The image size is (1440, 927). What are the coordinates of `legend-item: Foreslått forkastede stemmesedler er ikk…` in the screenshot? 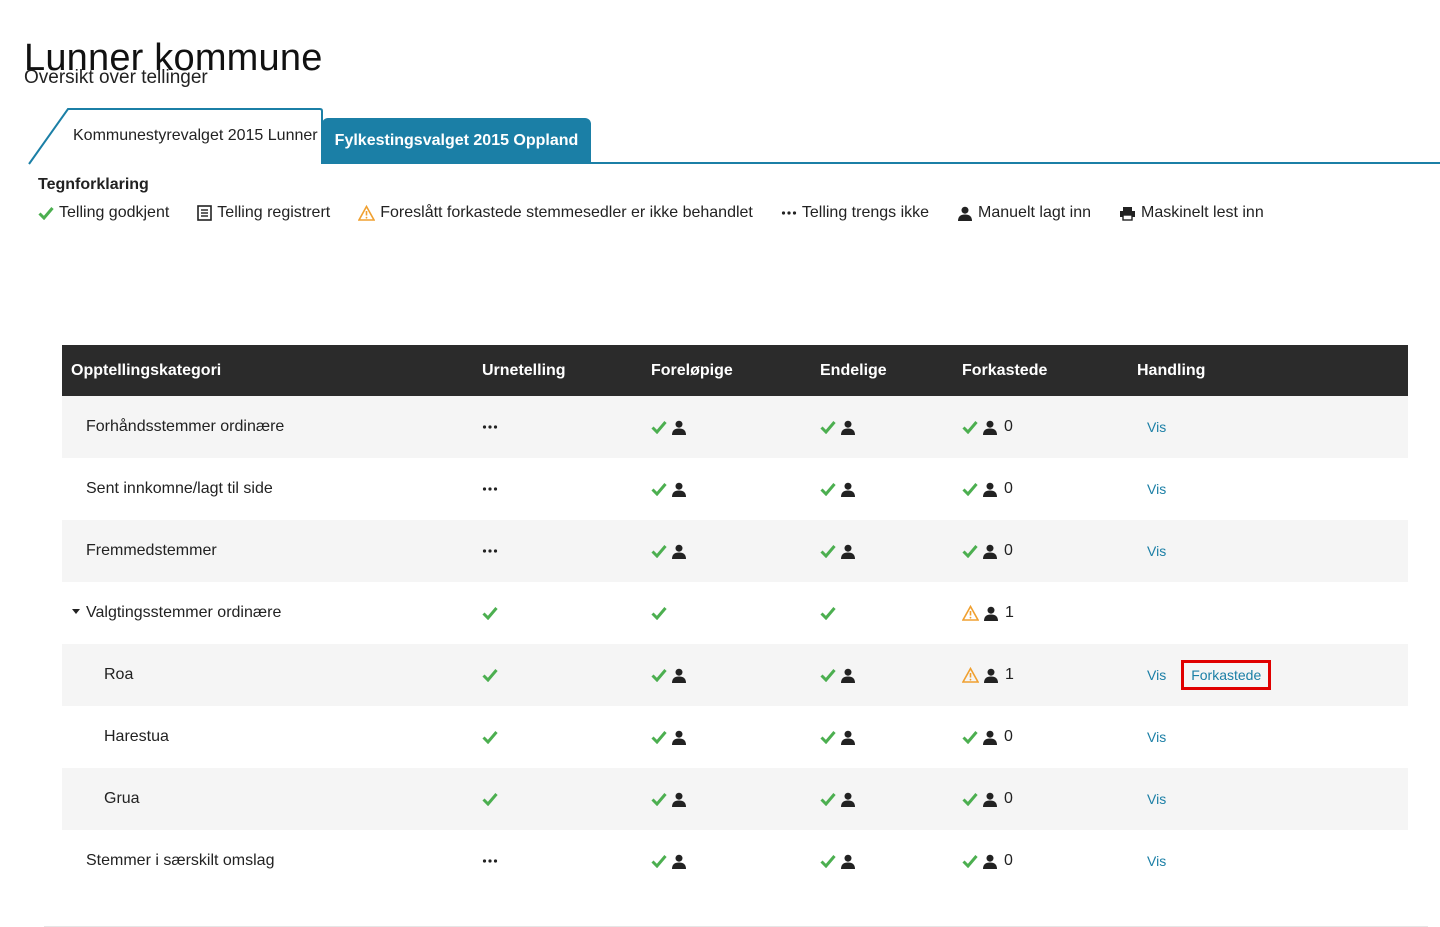 It's located at (555, 213).